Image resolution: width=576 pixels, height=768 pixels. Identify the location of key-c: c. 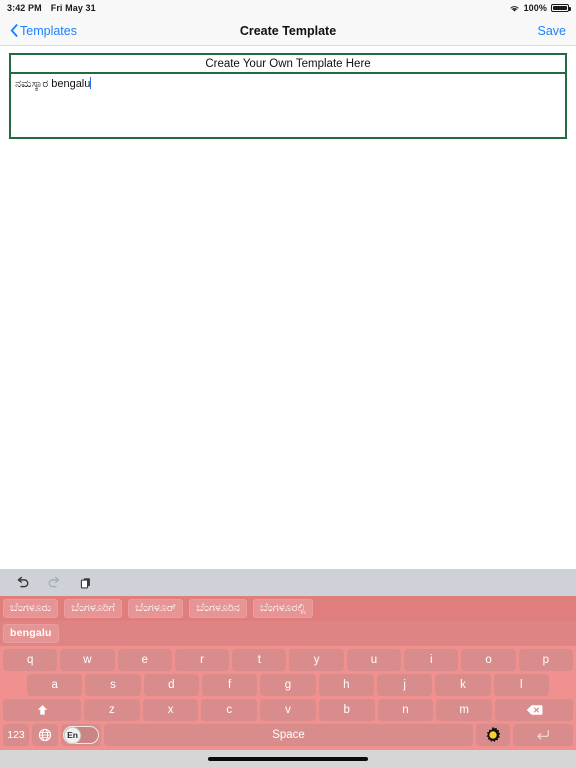
(229, 710).